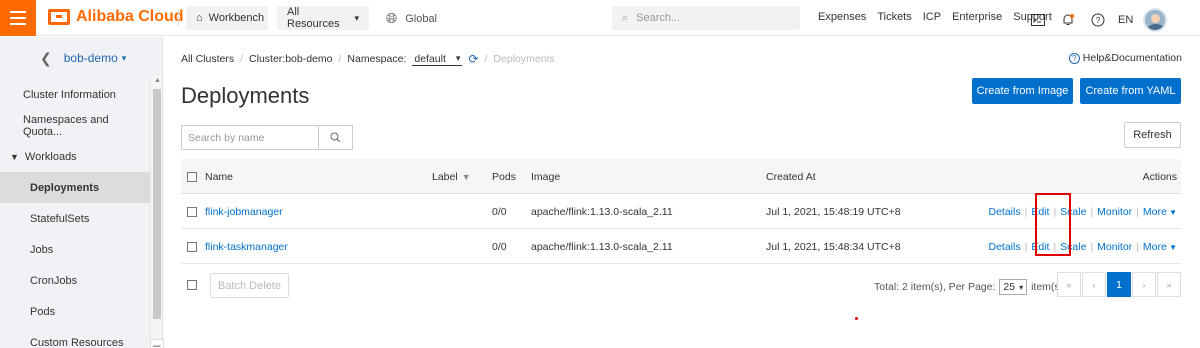 The height and width of the screenshot is (348, 1200). Describe the element at coordinates (894, 17) in the screenshot. I see `tickets-link: Tickets` at that location.